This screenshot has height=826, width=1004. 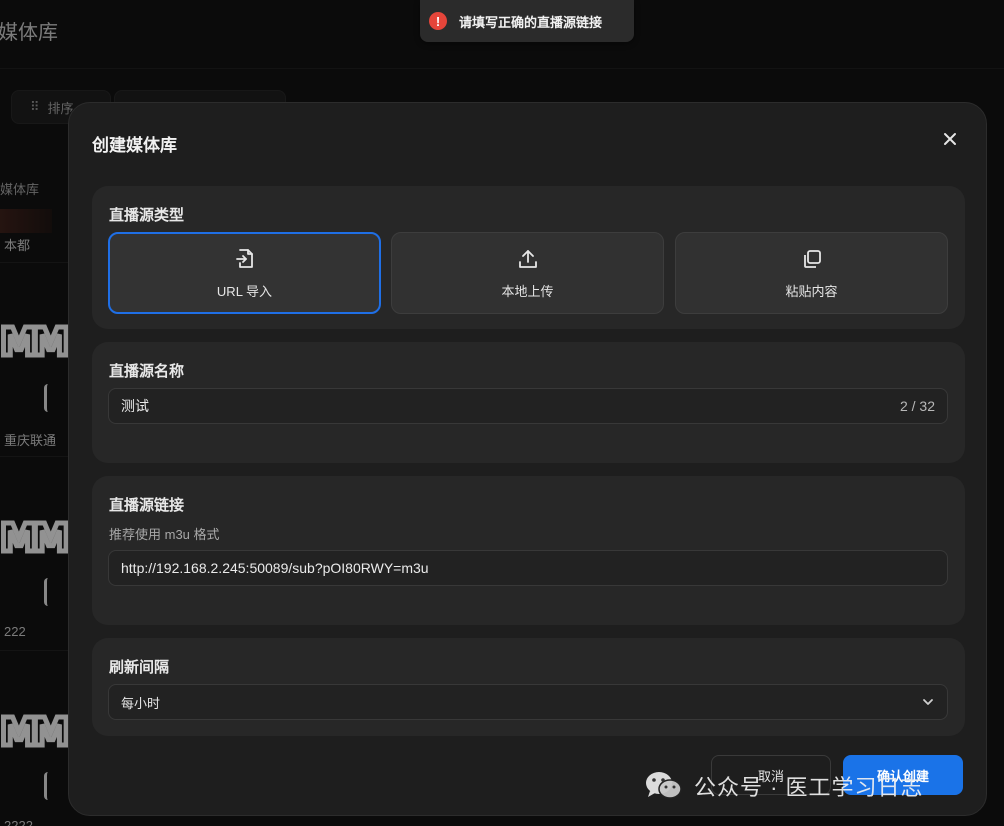 I want to click on source-link-field, so click(x=528, y=568).